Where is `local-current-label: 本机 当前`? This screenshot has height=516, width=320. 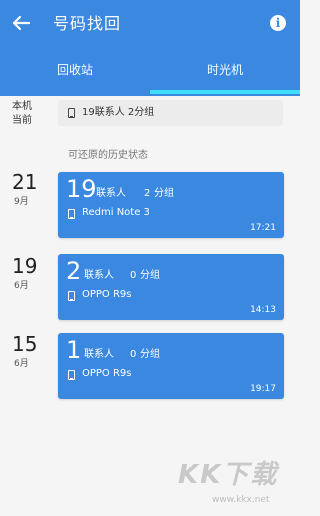
local-current-label: 本机 当前 is located at coordinates (27, 114).